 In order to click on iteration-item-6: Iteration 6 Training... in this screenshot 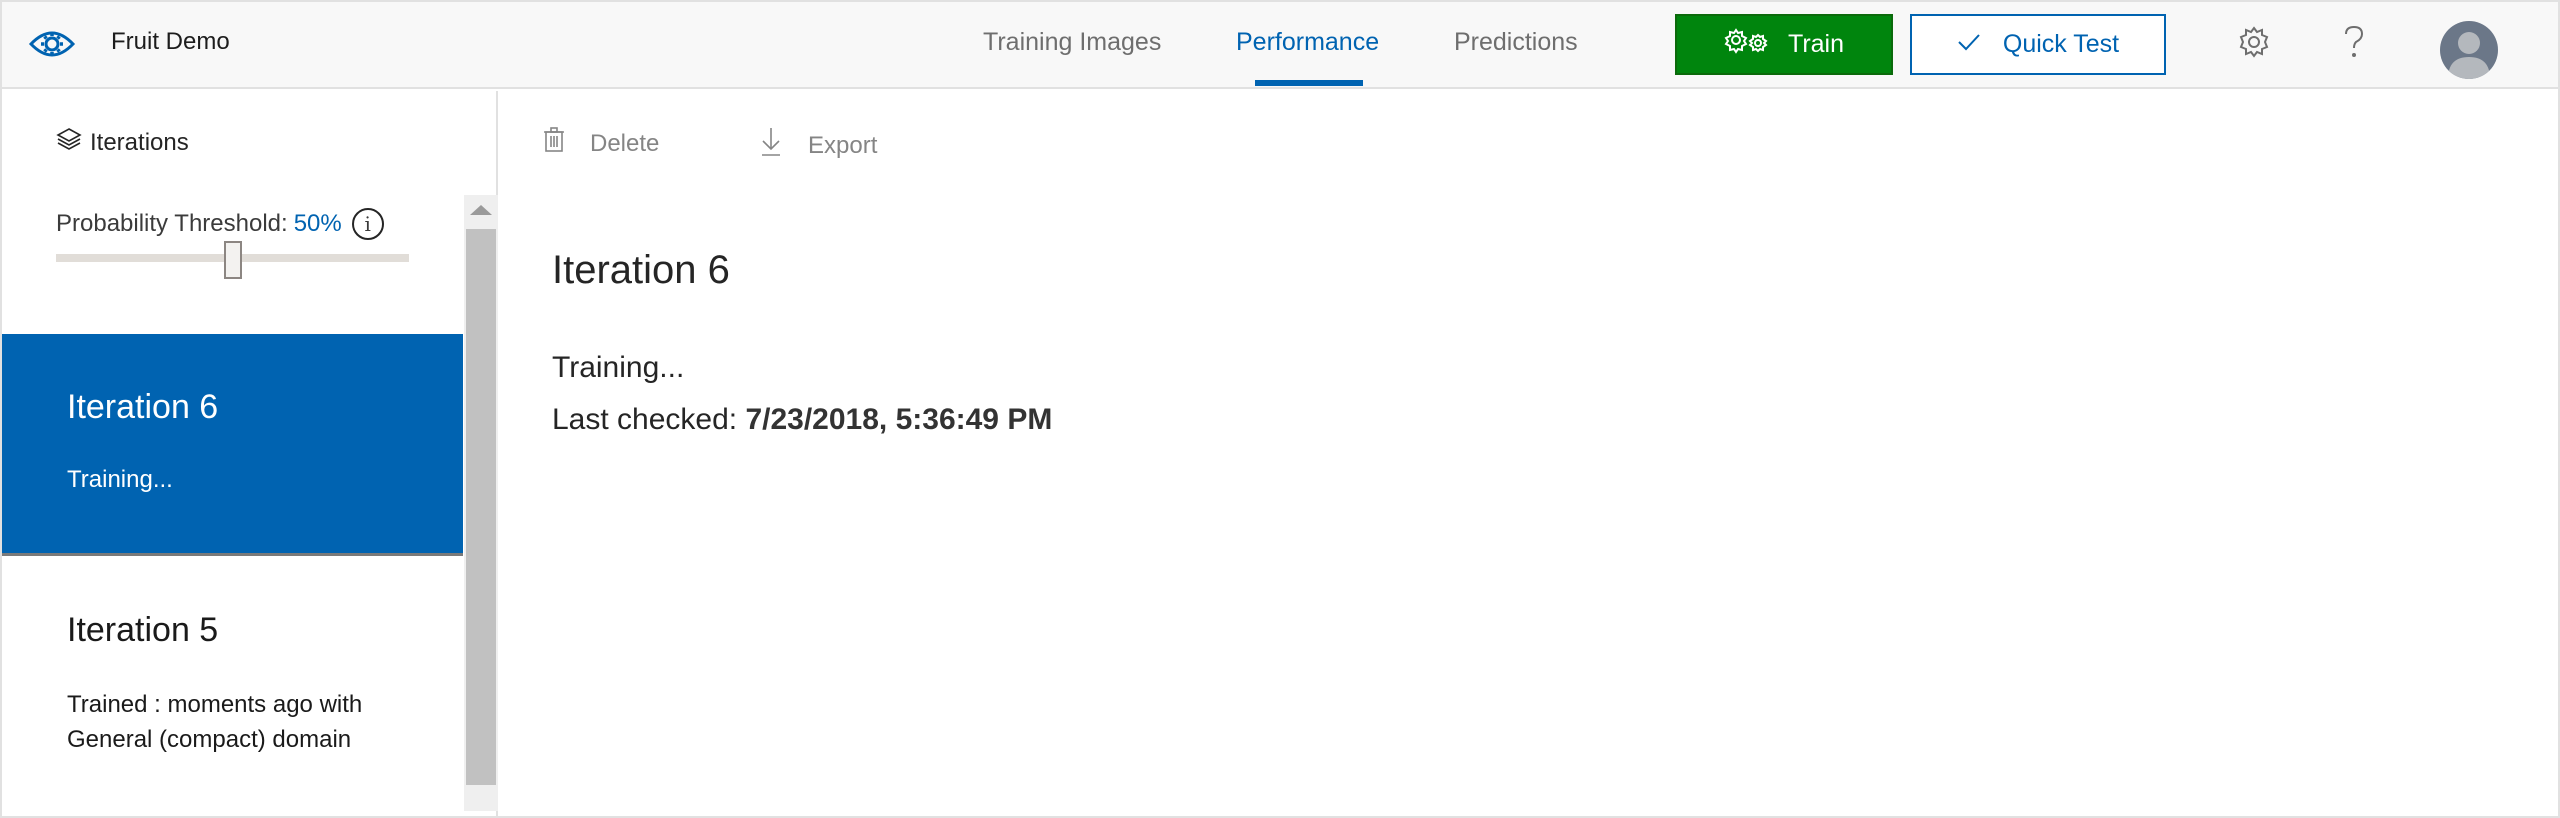, I will do `click(232, 445)`.